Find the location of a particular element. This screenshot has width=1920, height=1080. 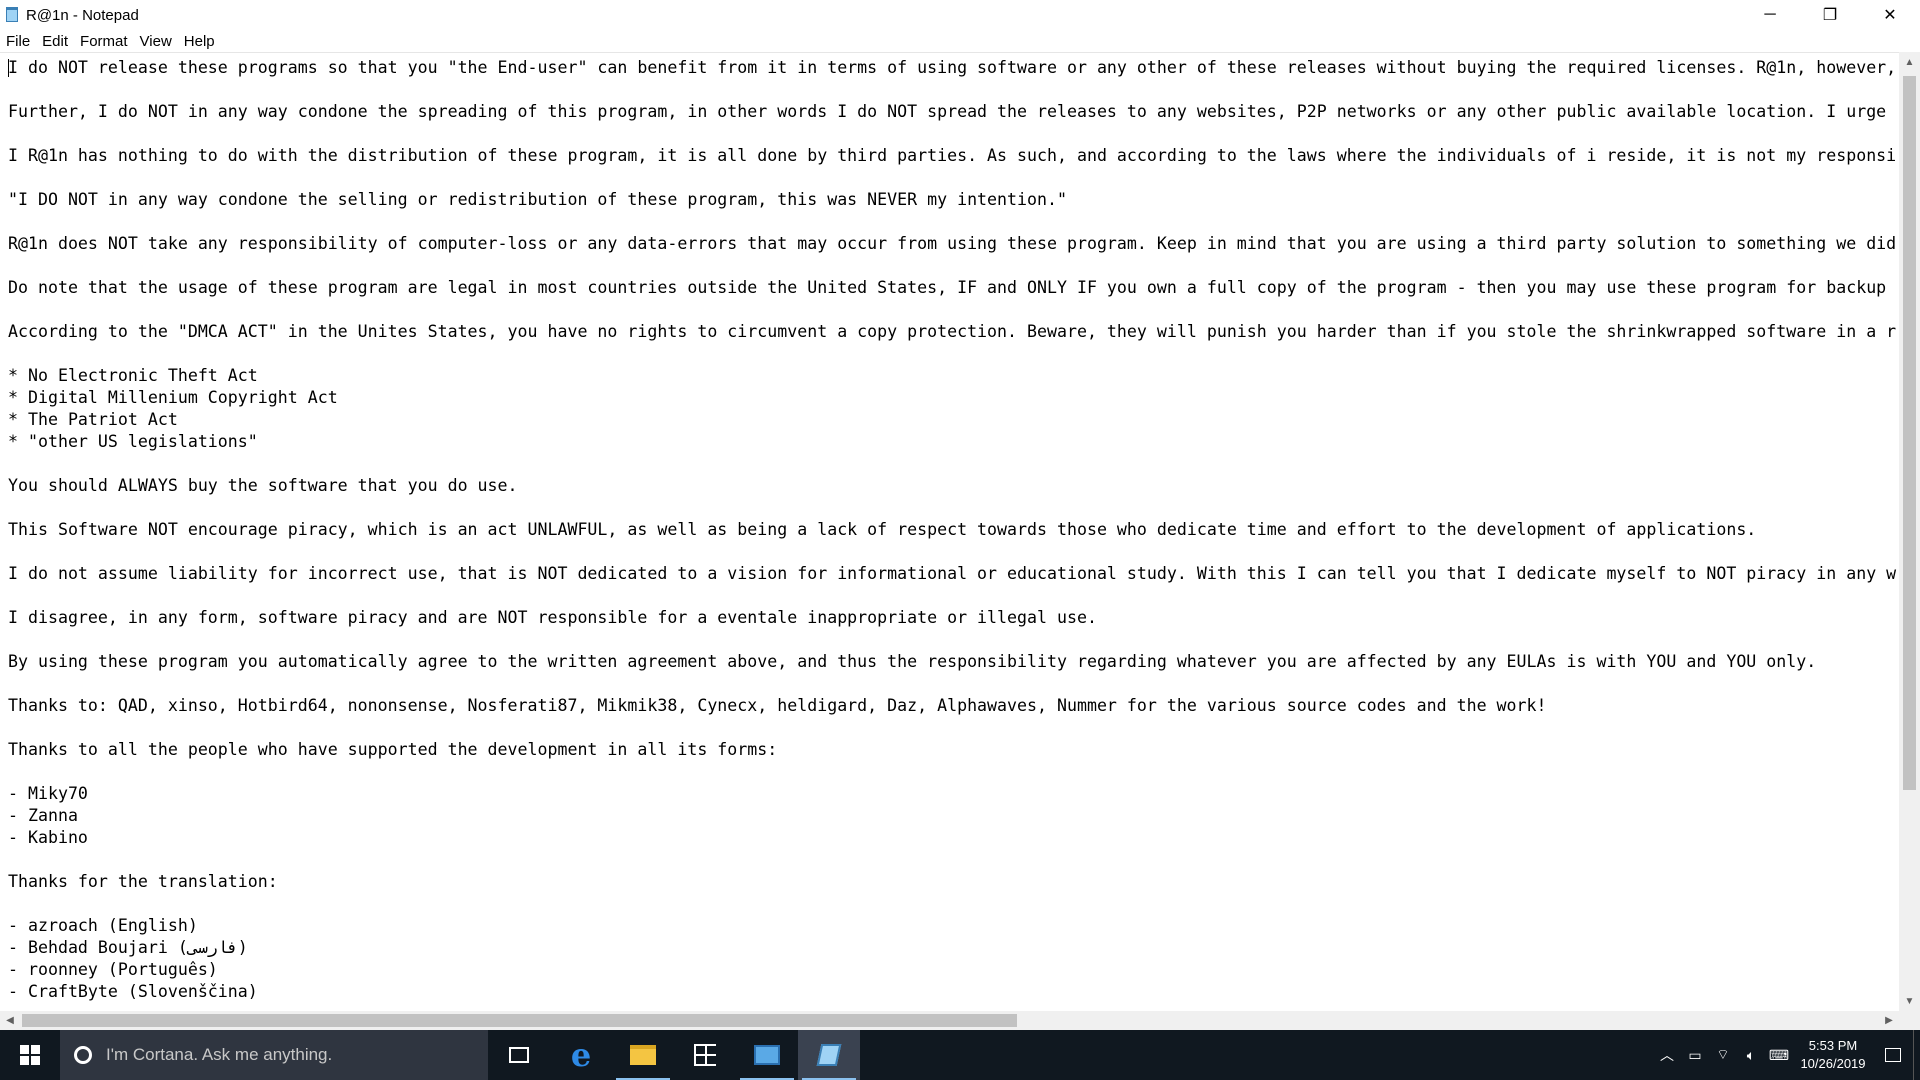

chevron-up-icon: ︿ is located at coordinates (1667, 1055).